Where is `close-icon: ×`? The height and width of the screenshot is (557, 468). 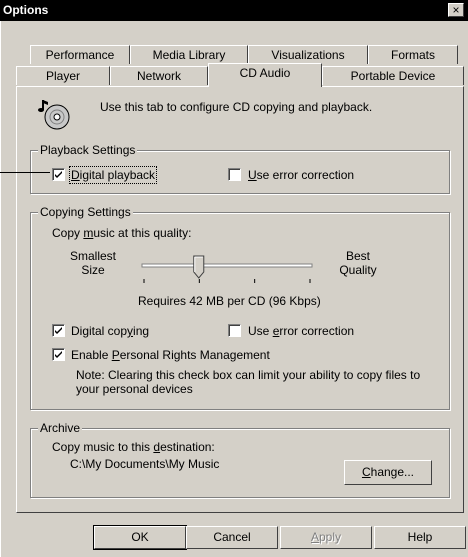 close-icon: × is located at coordinates (456, 10).